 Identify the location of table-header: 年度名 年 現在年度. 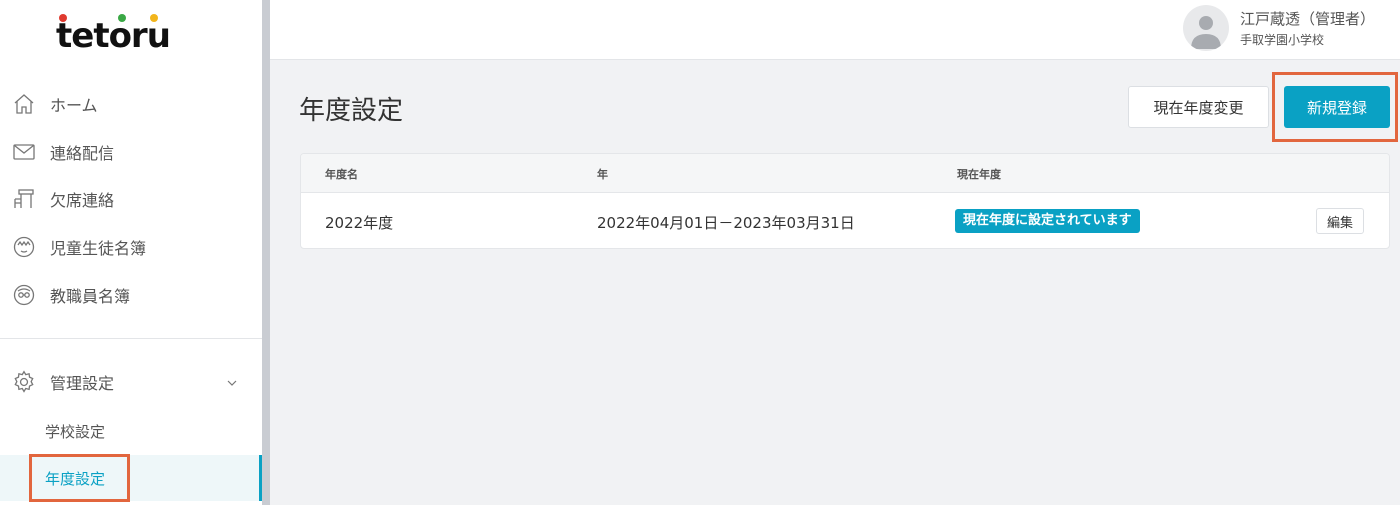
(845, 173).